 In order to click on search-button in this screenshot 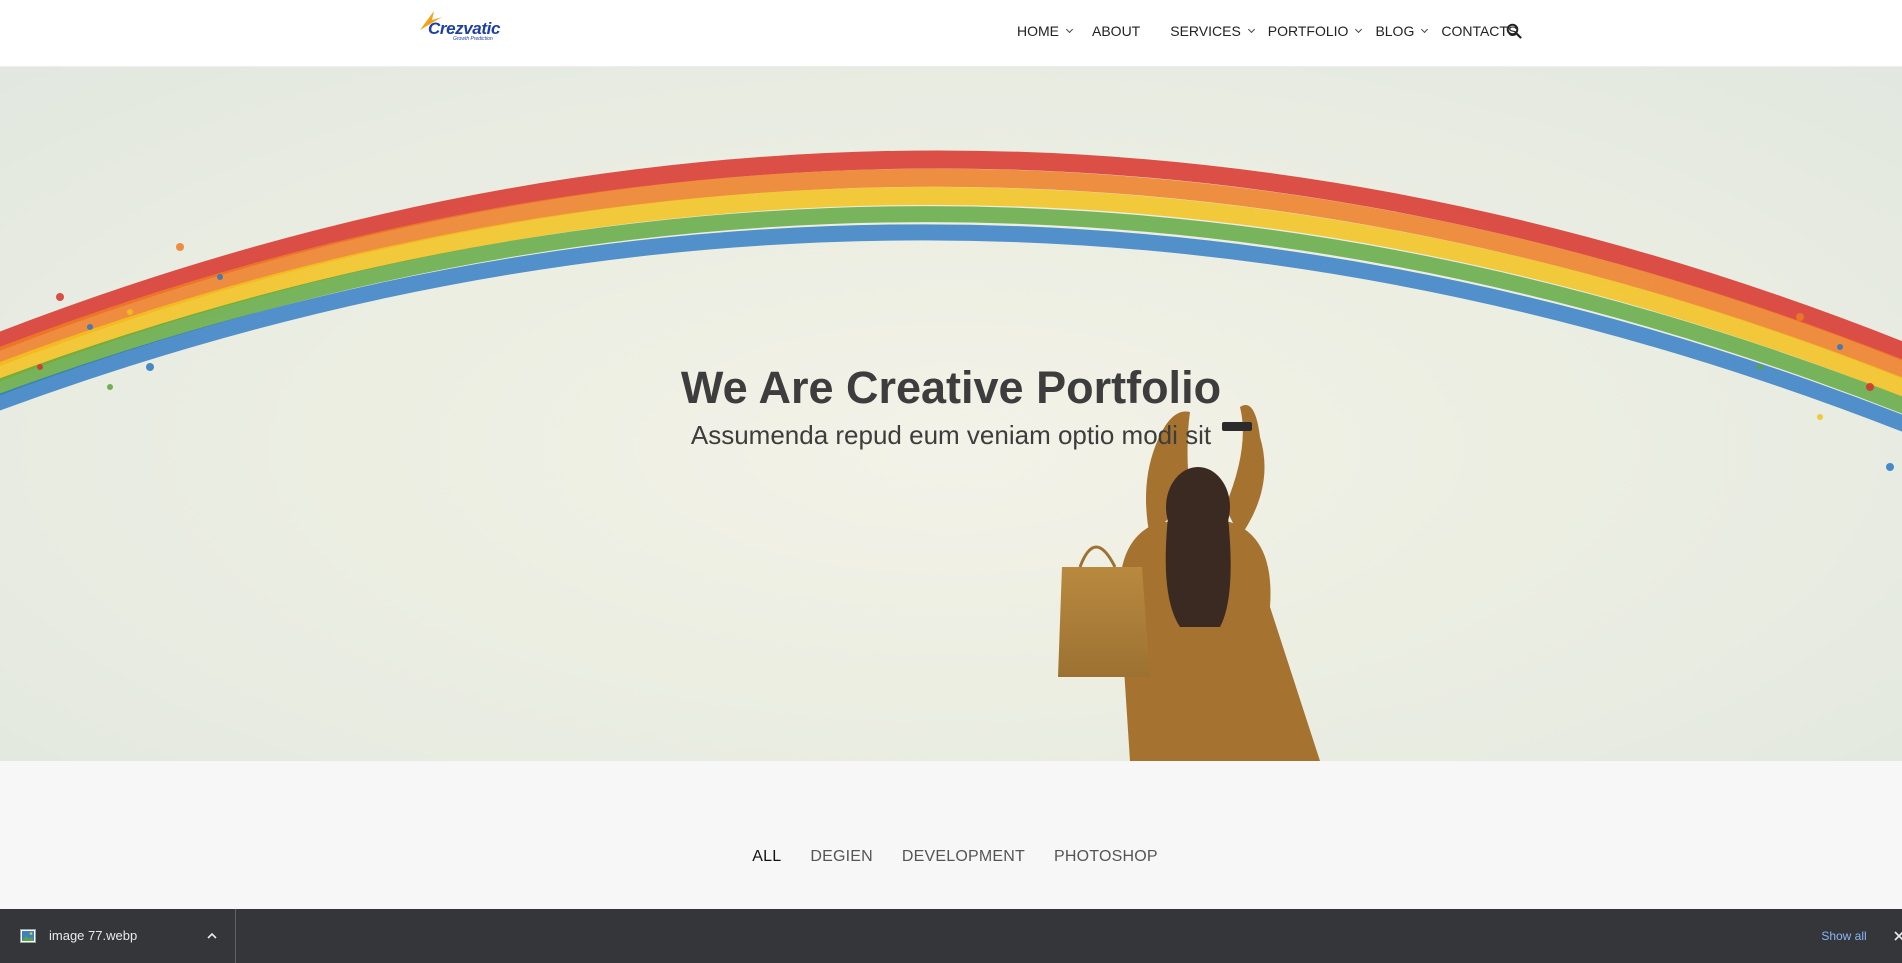, I will do `click(1514, 31)`.